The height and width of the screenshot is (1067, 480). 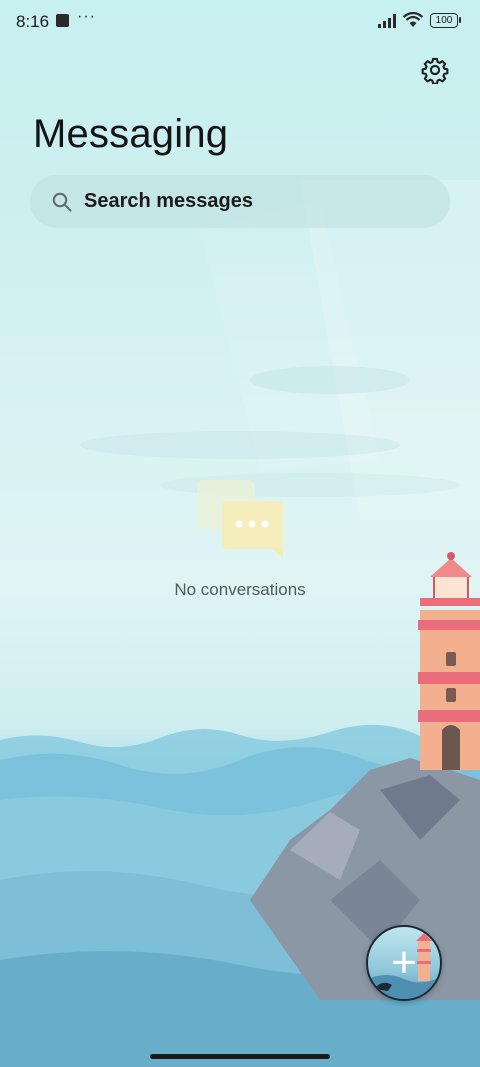 What do you see at coordinates (131, 134) in the screenshot?
I see `page-title: Messaging` at bounding box center [131, 134].